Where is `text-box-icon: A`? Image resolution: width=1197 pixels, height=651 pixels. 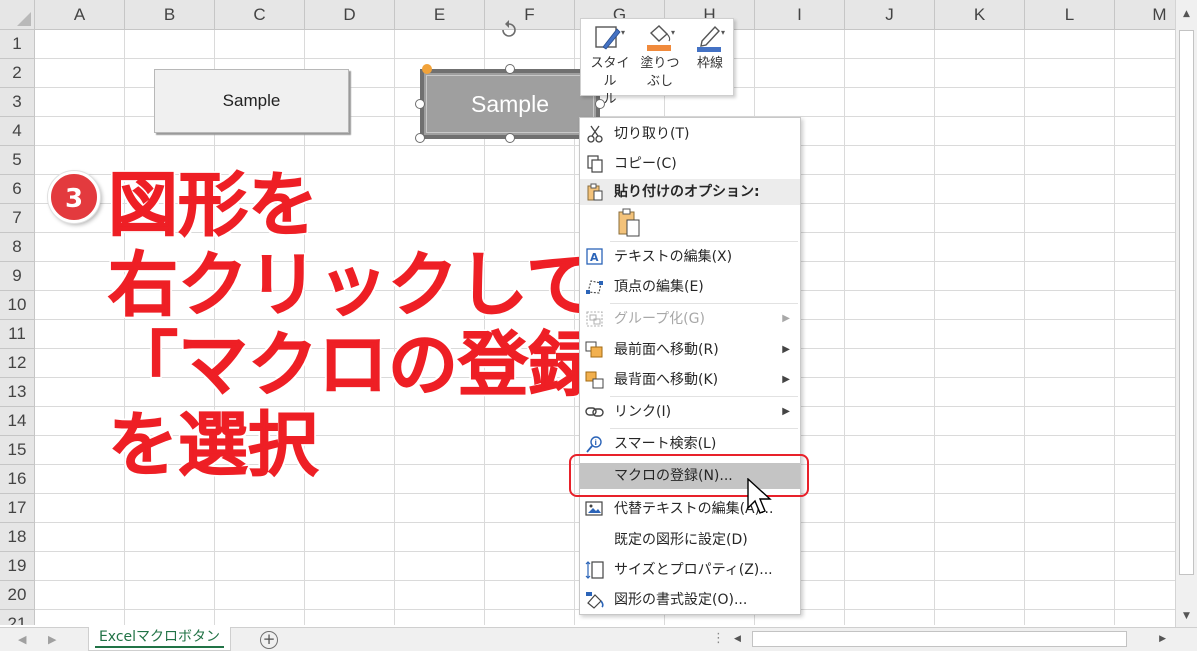
text-box-icon: A is located at coordinates (594, 256).